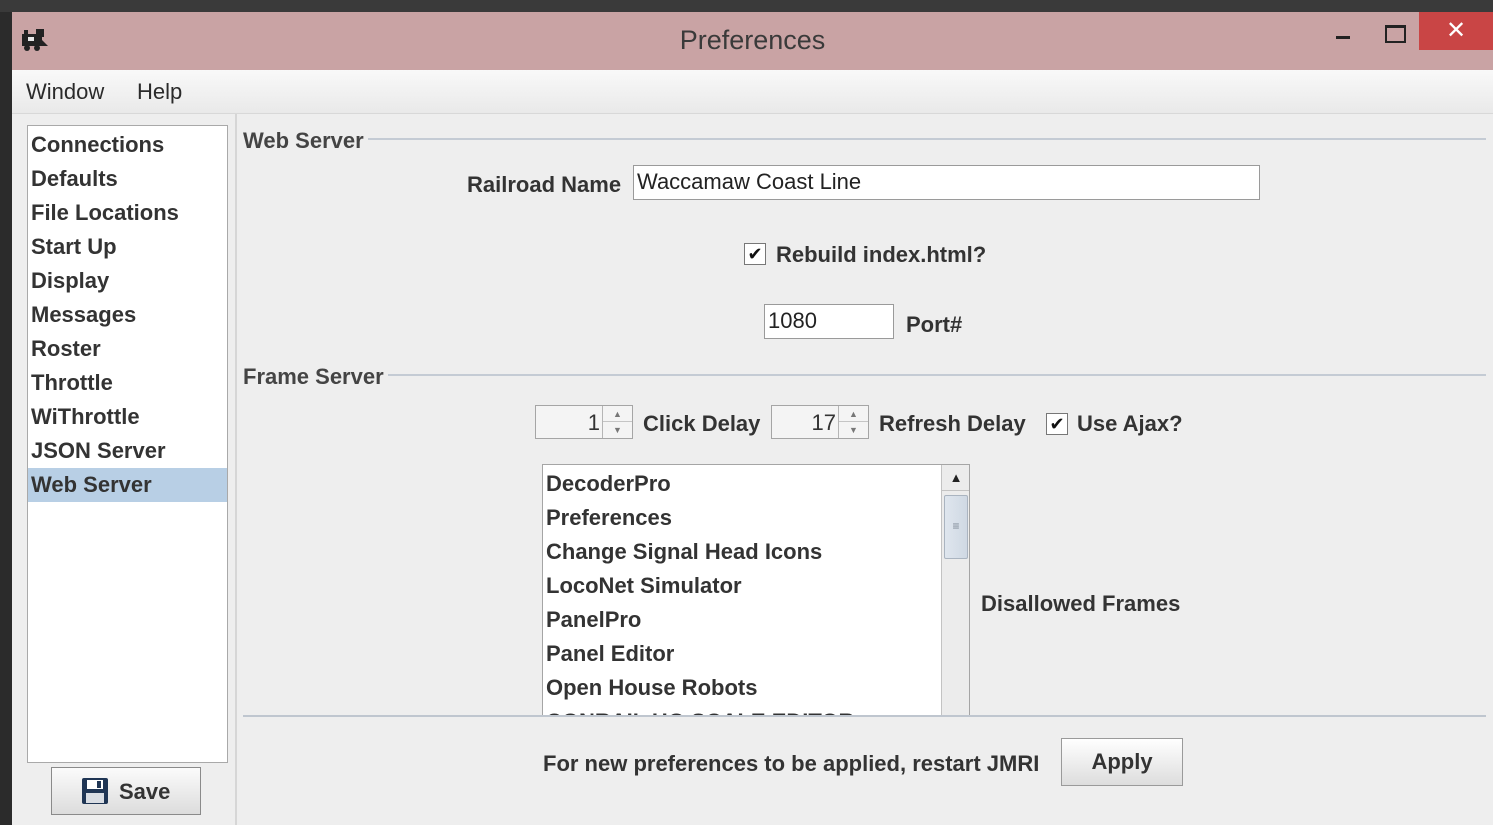 The image size is (1493, 825). I want to click on railroad-name-input: Waccamaw Coast Line, so click(946, 182).